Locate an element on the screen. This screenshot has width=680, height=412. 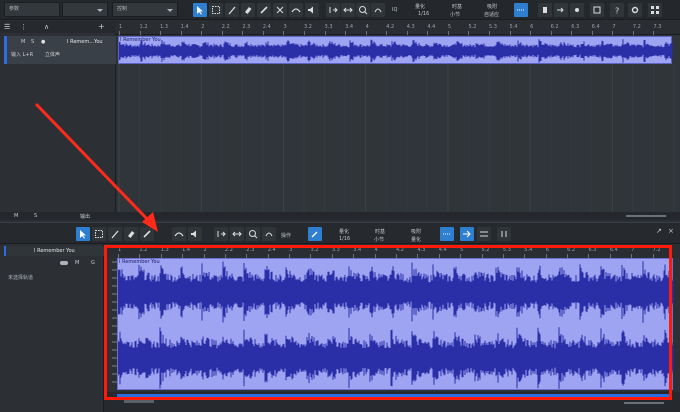
timebase-value: 小节 is located at coordinates (455, 14).